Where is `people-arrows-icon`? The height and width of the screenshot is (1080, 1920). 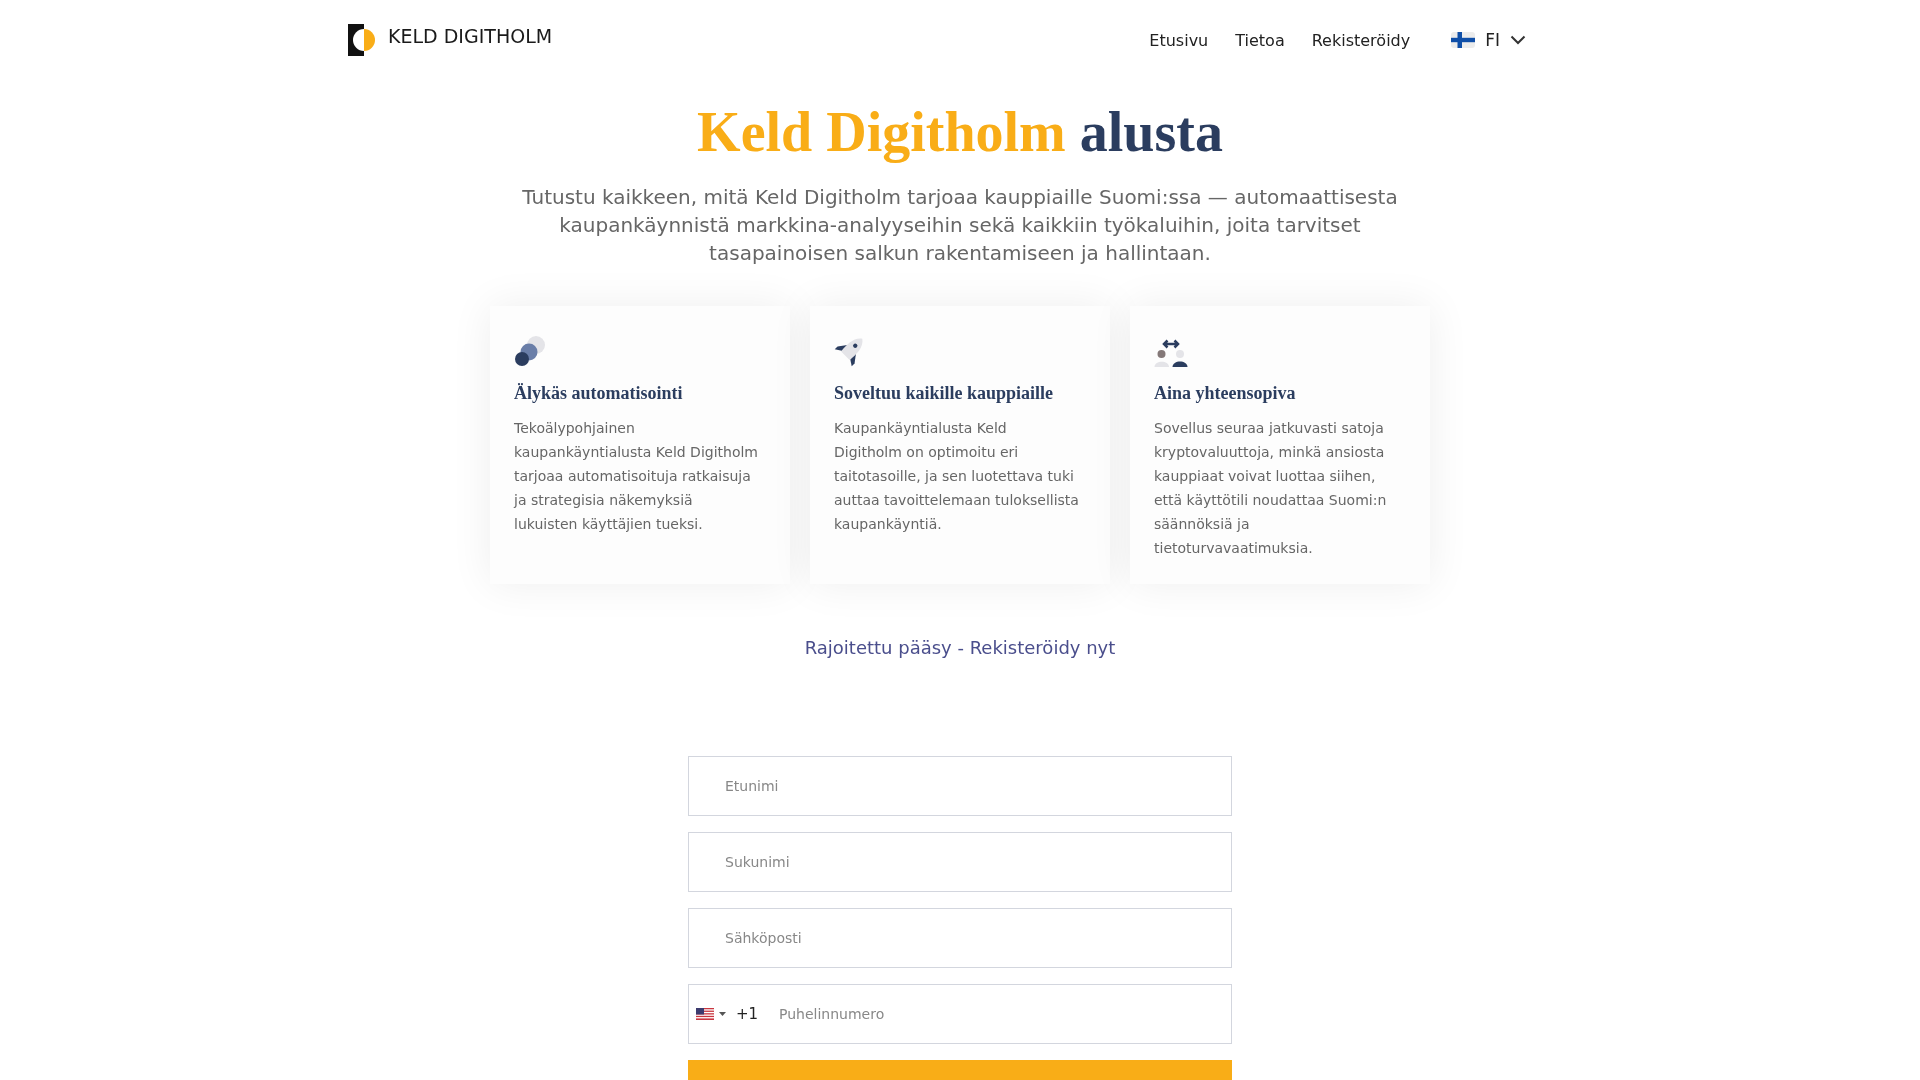 people-arrows-icon is located at coordinates (1171, 353).